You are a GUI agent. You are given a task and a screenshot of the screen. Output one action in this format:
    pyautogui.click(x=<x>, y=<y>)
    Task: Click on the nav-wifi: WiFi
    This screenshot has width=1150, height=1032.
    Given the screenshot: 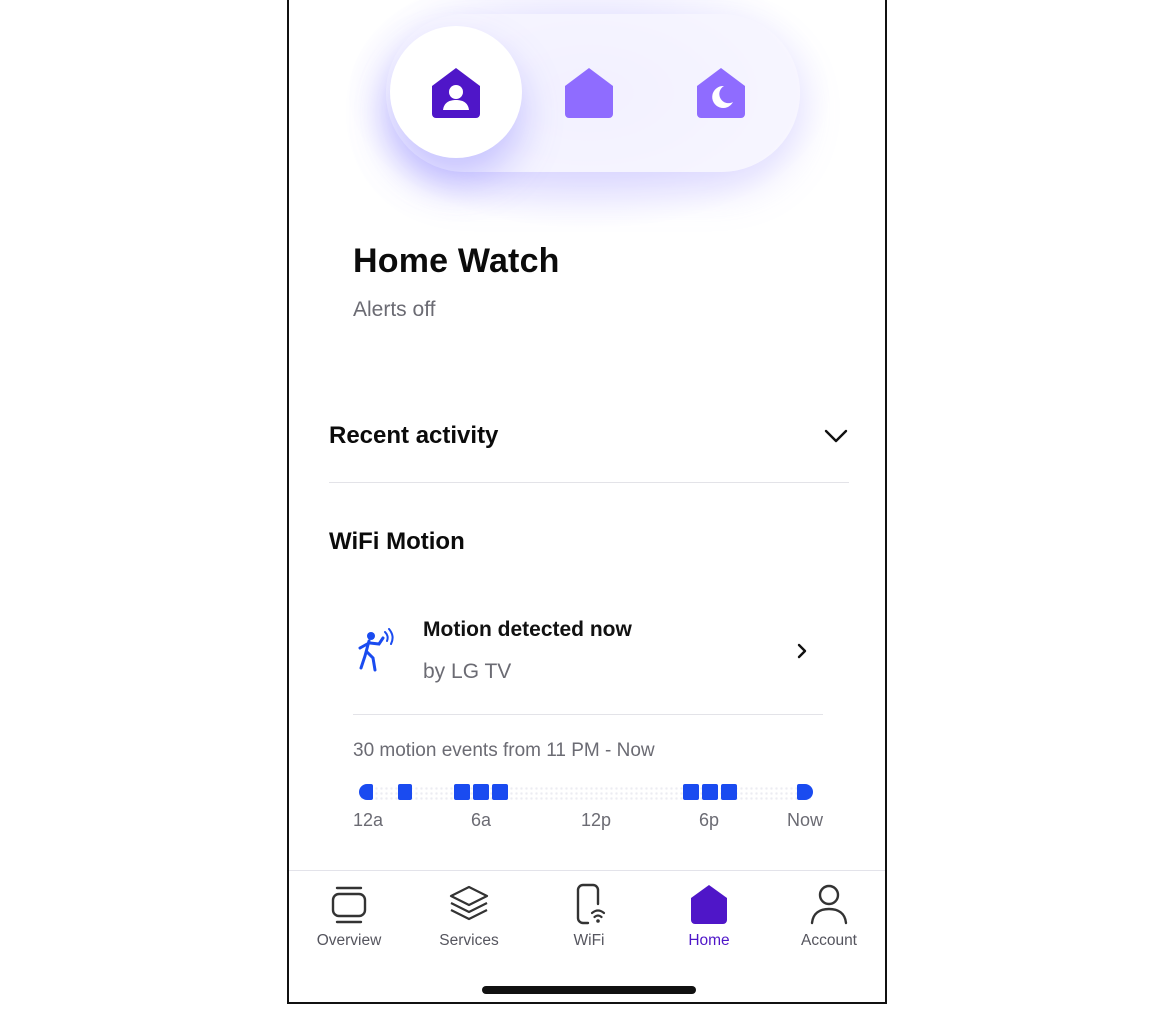 What is the action you would take?
    pyautogui.click(x=589, y=919)
    